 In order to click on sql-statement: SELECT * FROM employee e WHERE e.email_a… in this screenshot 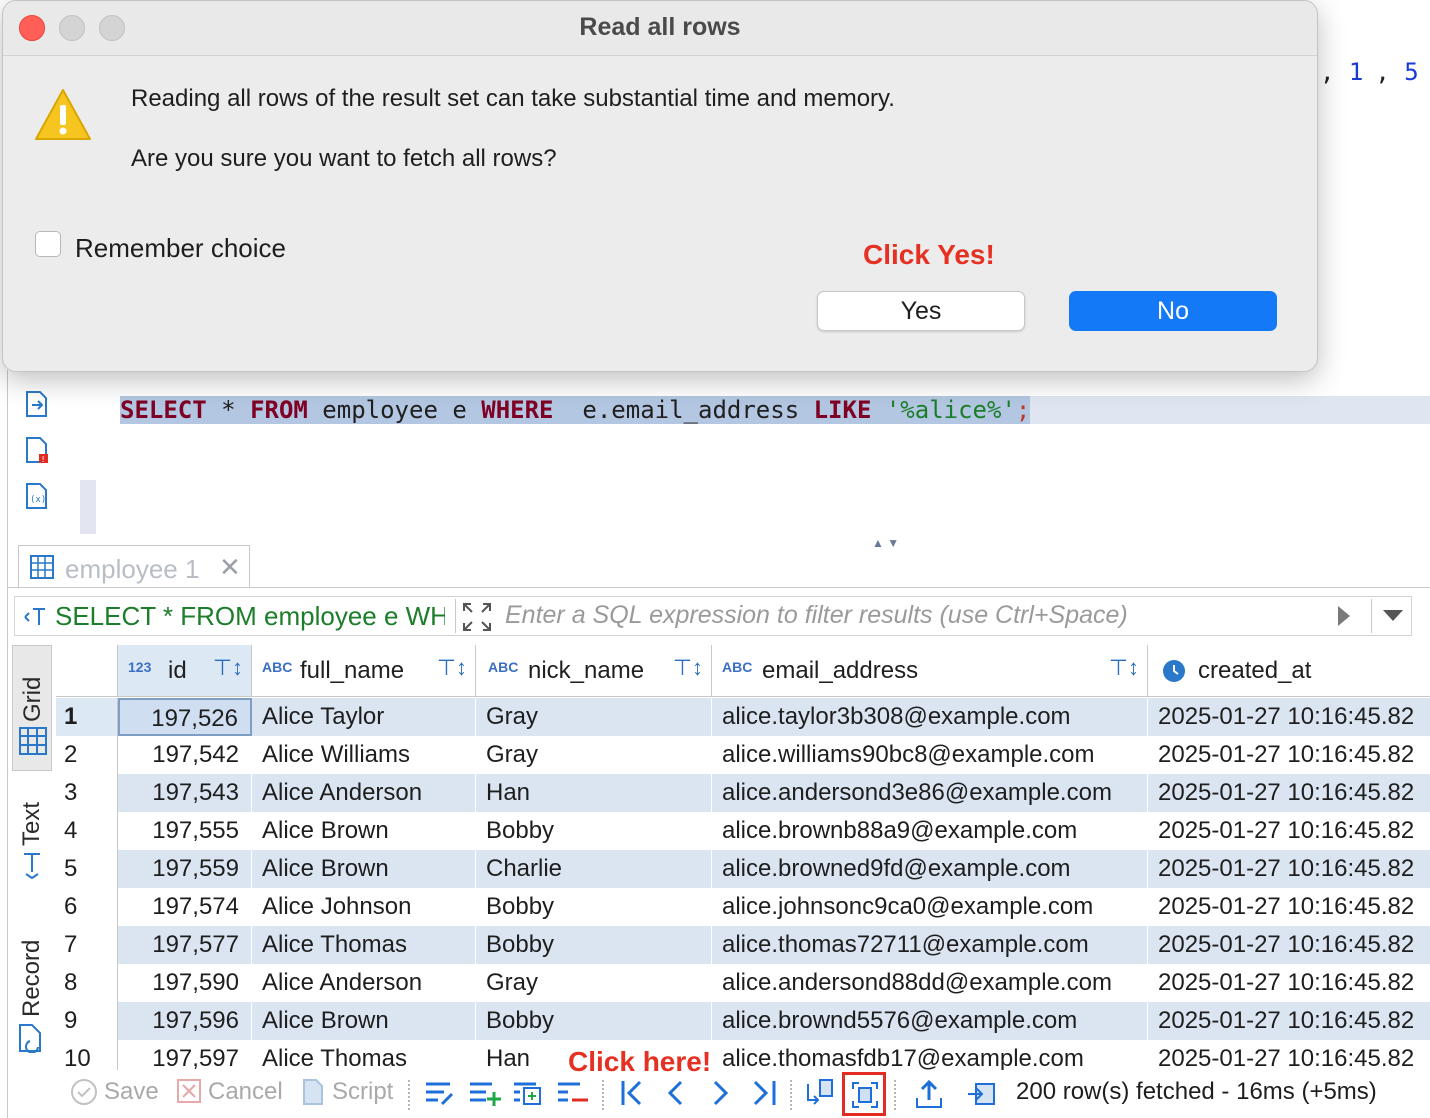, I will do `click(575, 410)`.